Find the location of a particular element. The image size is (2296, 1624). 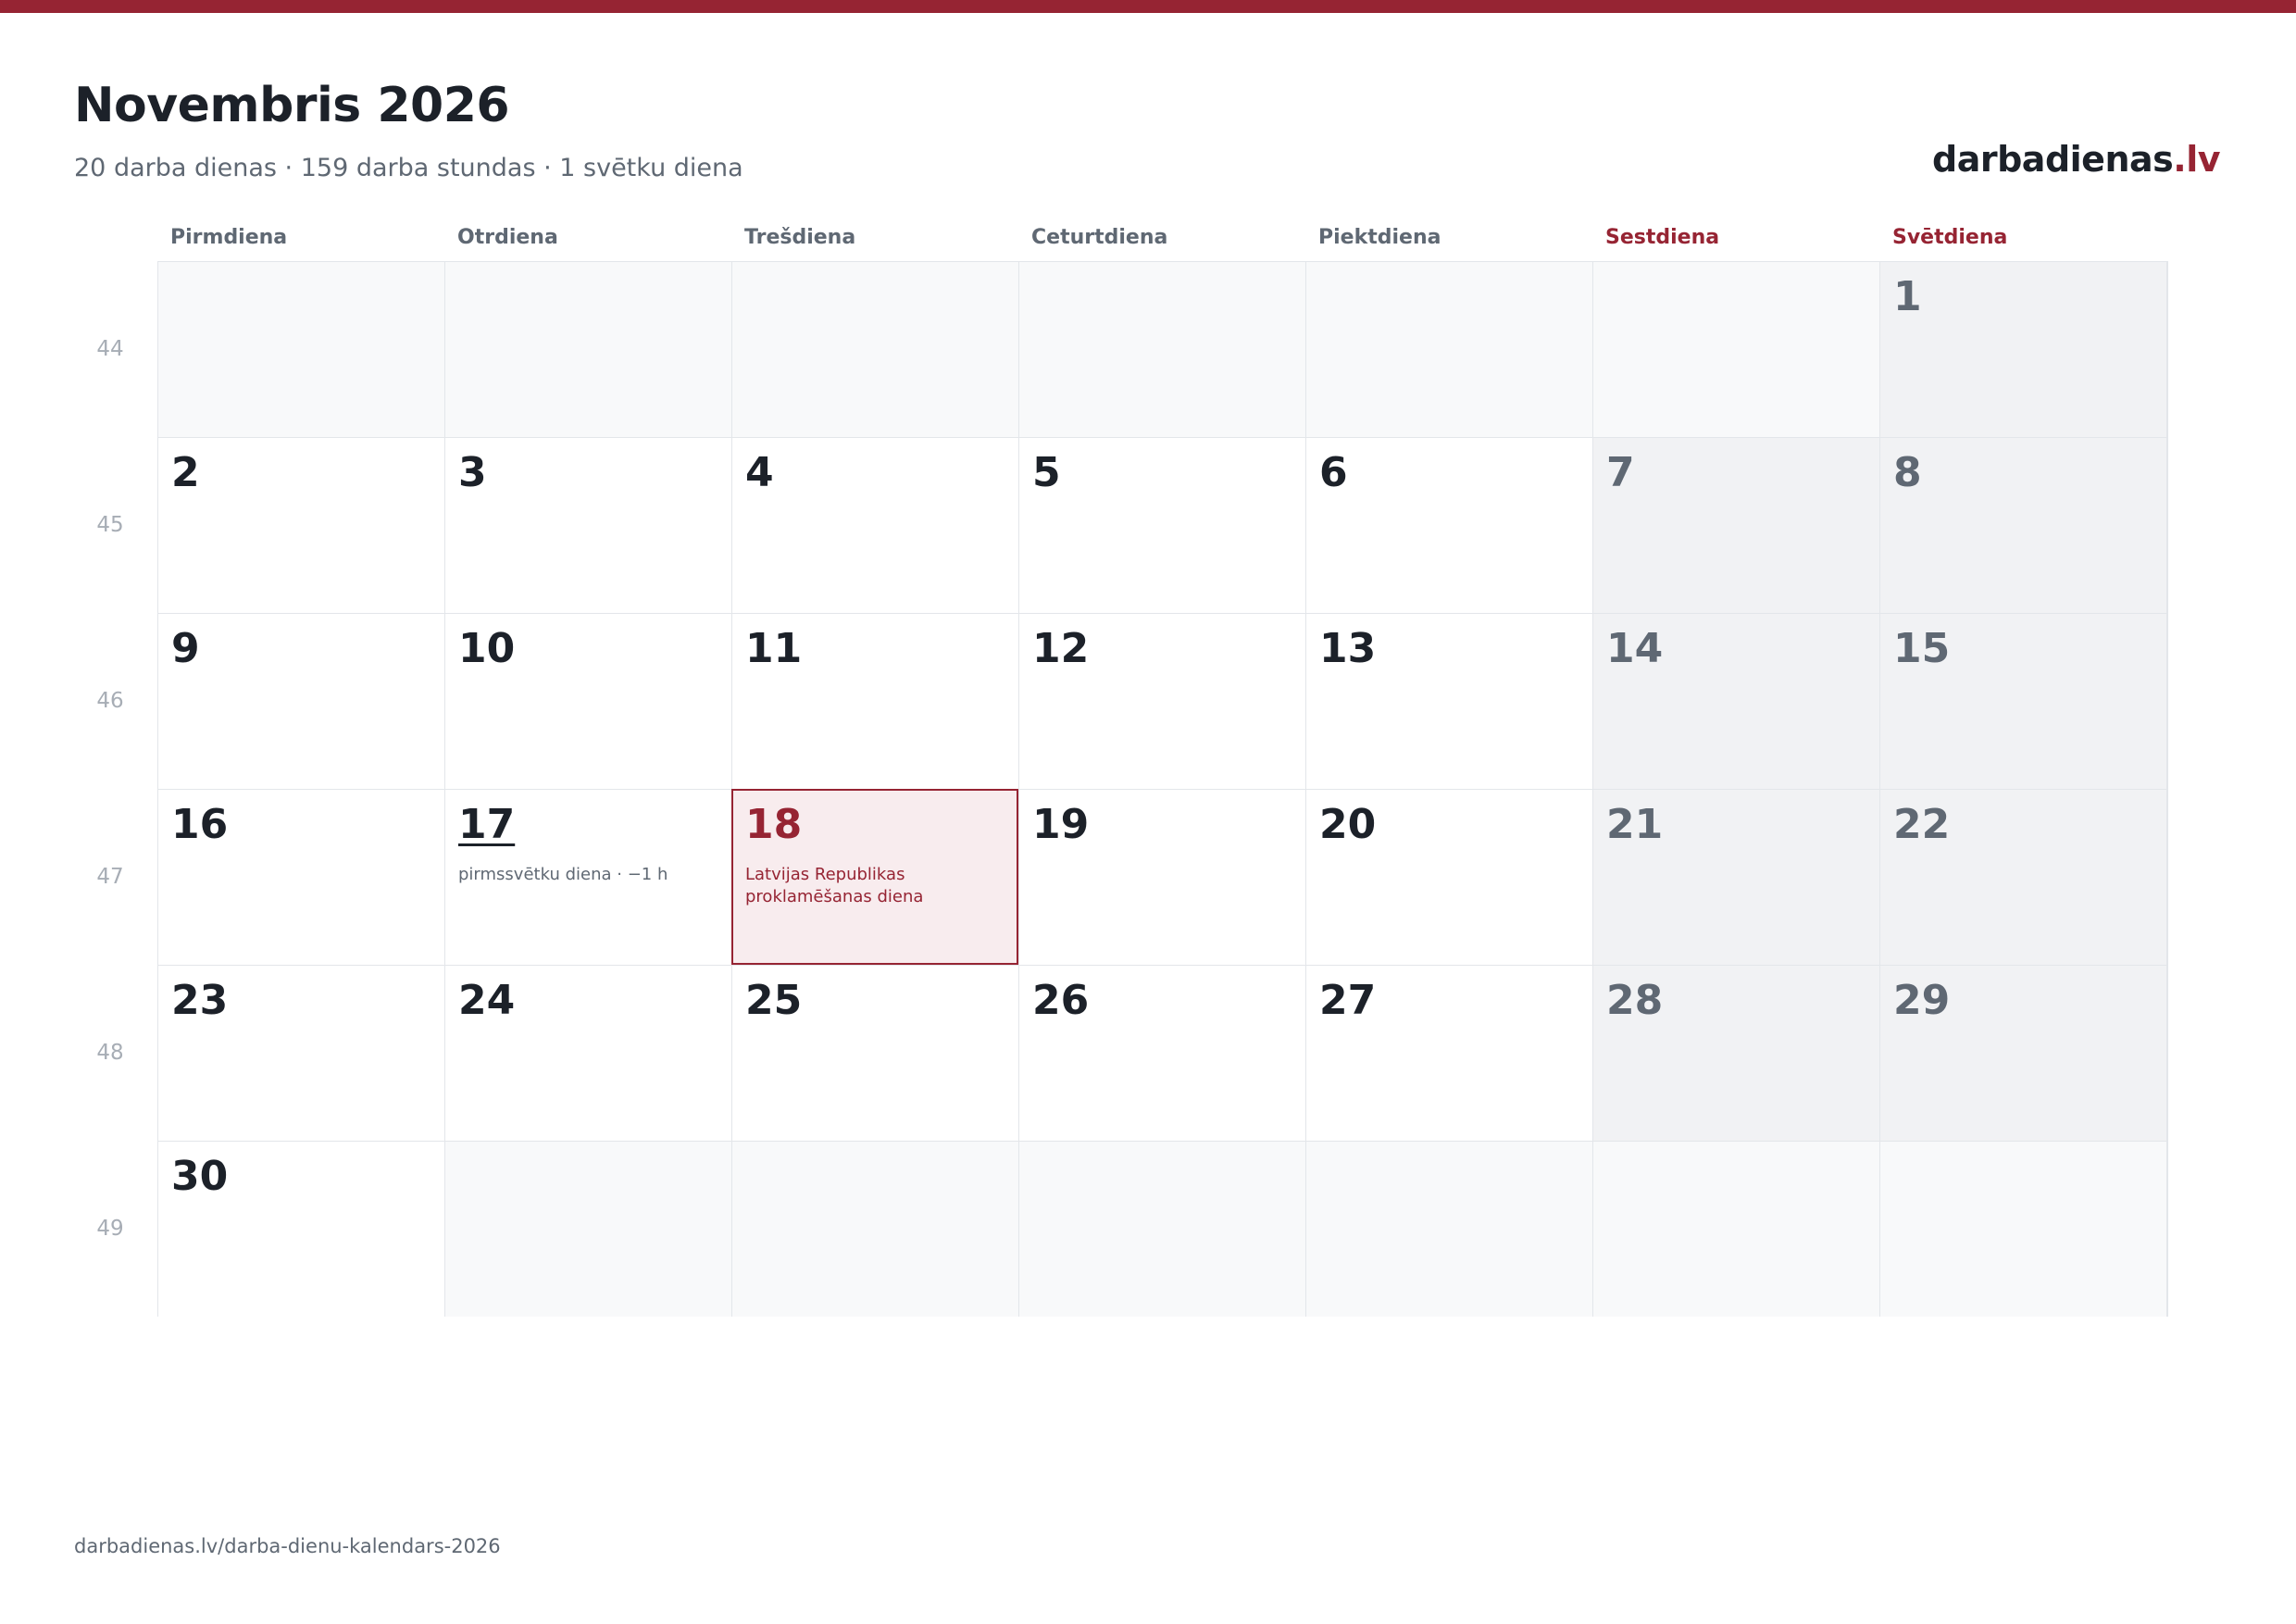

day-cell: 29 is located at coordinates (2022, 1053).